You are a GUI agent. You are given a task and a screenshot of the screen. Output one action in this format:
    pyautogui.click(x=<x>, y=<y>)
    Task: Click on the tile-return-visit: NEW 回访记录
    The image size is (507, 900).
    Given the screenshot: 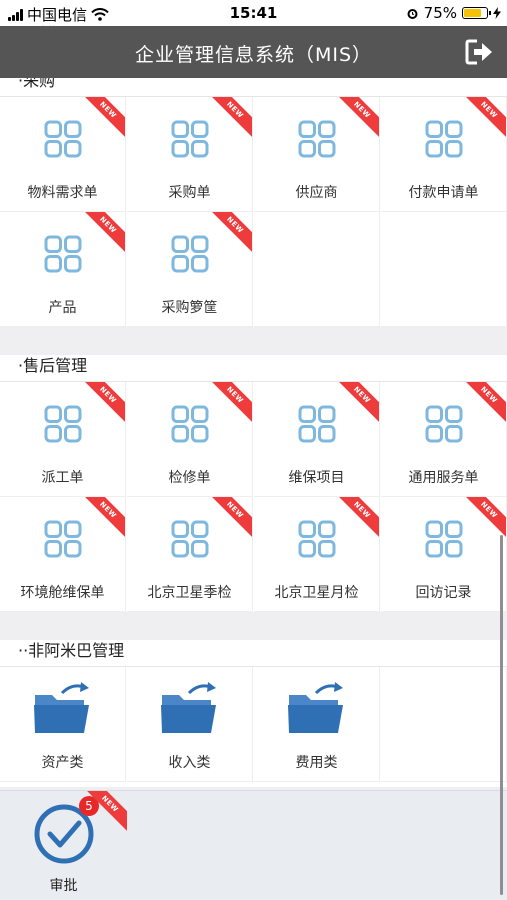 What is the action you would take?
    pyautogui.click(x=444, y=554)
    